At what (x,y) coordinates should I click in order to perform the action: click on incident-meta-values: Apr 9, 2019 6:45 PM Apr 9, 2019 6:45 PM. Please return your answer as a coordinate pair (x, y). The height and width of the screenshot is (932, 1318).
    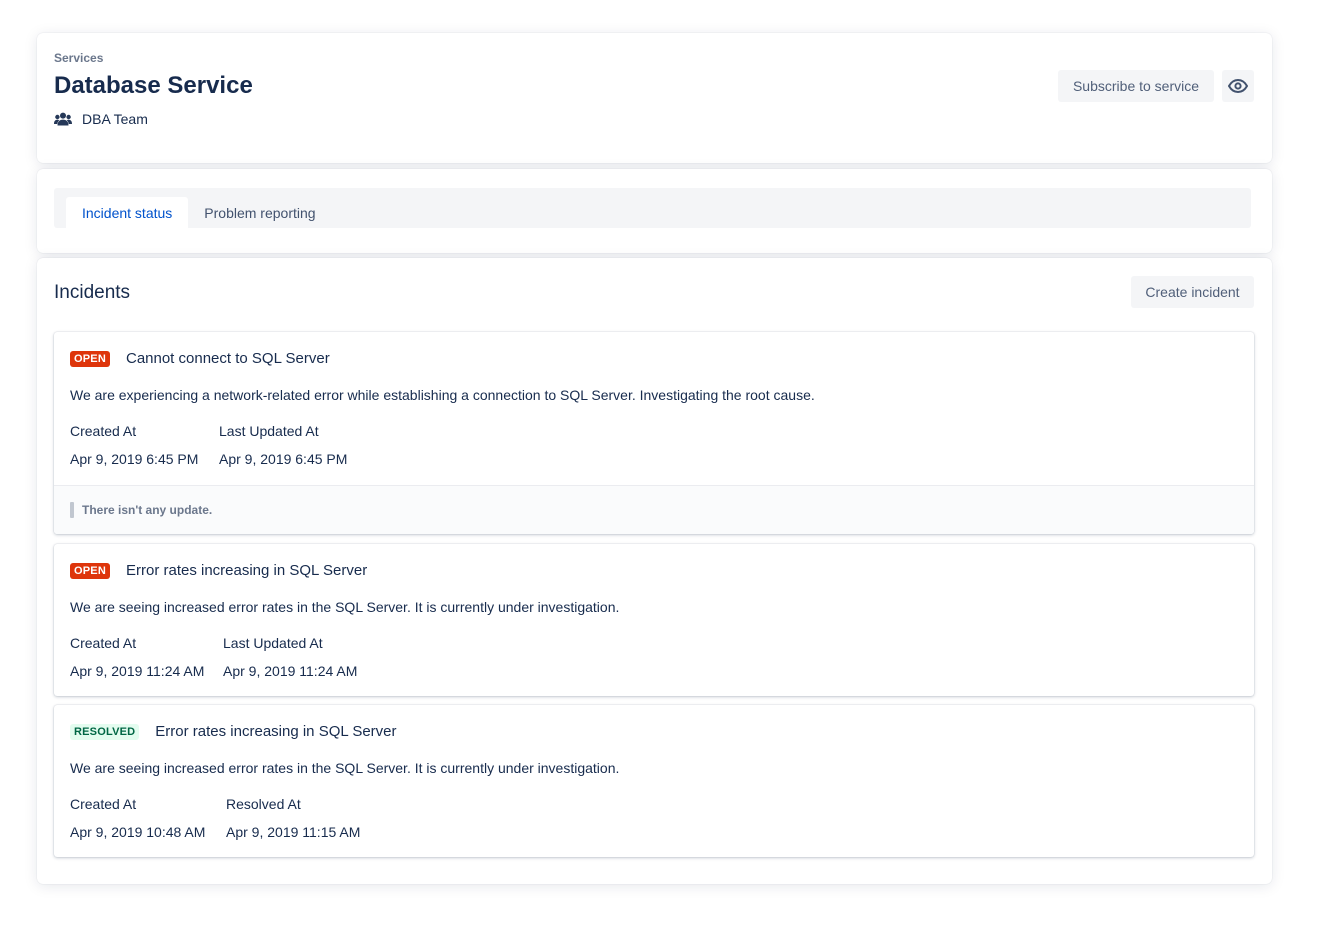
    Looking at the image, I should click on (208, 459).